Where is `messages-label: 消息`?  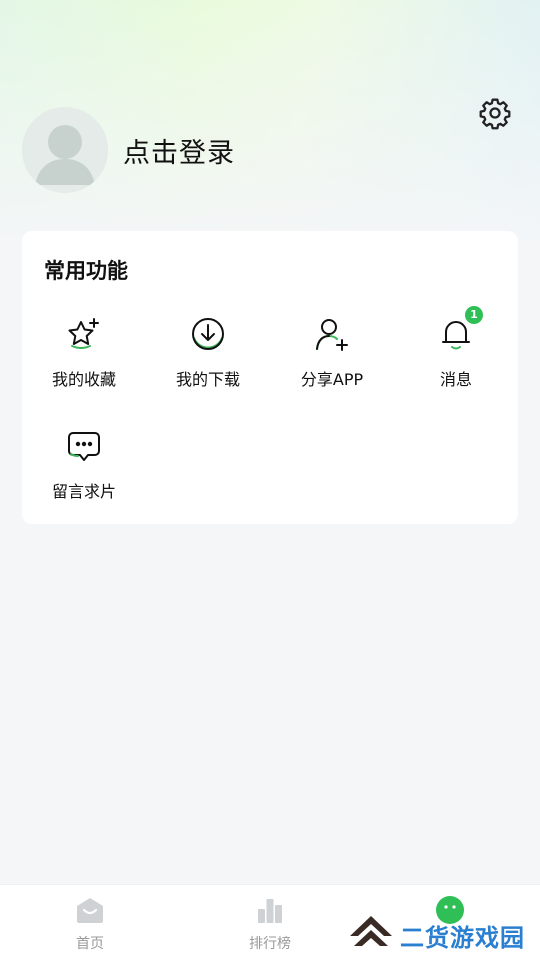 messages-label: 消息 is located at coordinates (455, 379).